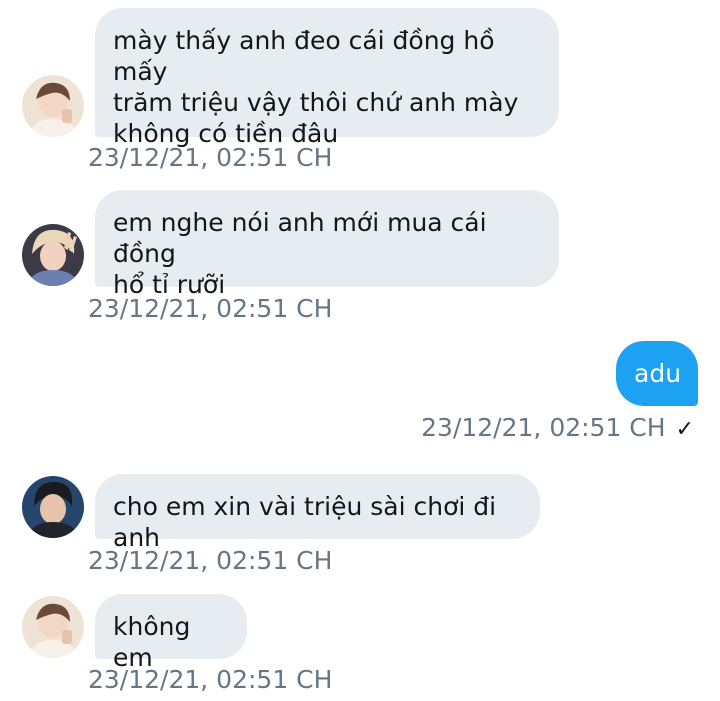 The image size is (720, 701). I want to click on check-icon: ✓, so click(684, 429).